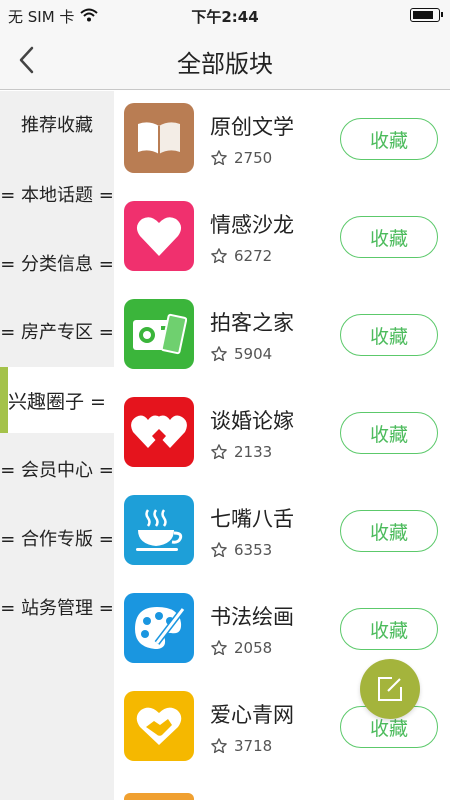  What do you see at coordinates (282, 532) in the screenshot?
I see `list-item: 七嘴八舌 6353 收藏` at bounding box center [282, 532].